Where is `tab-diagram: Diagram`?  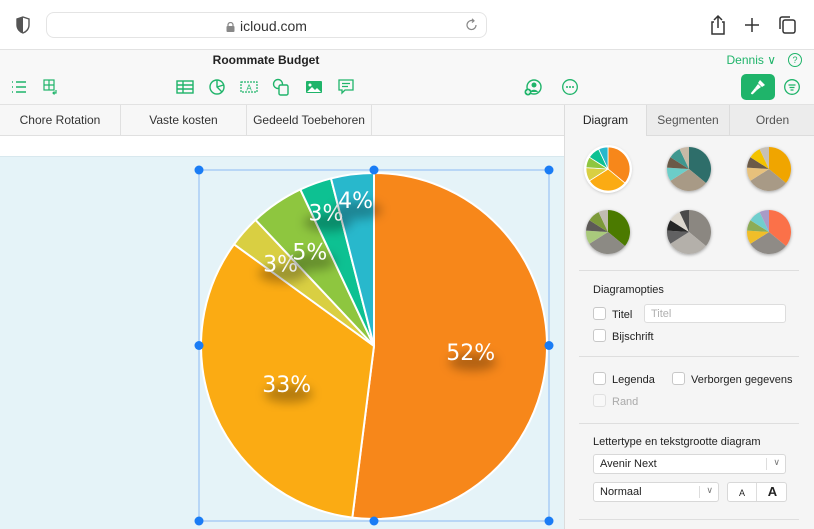
tab-diagram: Diagram is located at coordinates (605, 120).